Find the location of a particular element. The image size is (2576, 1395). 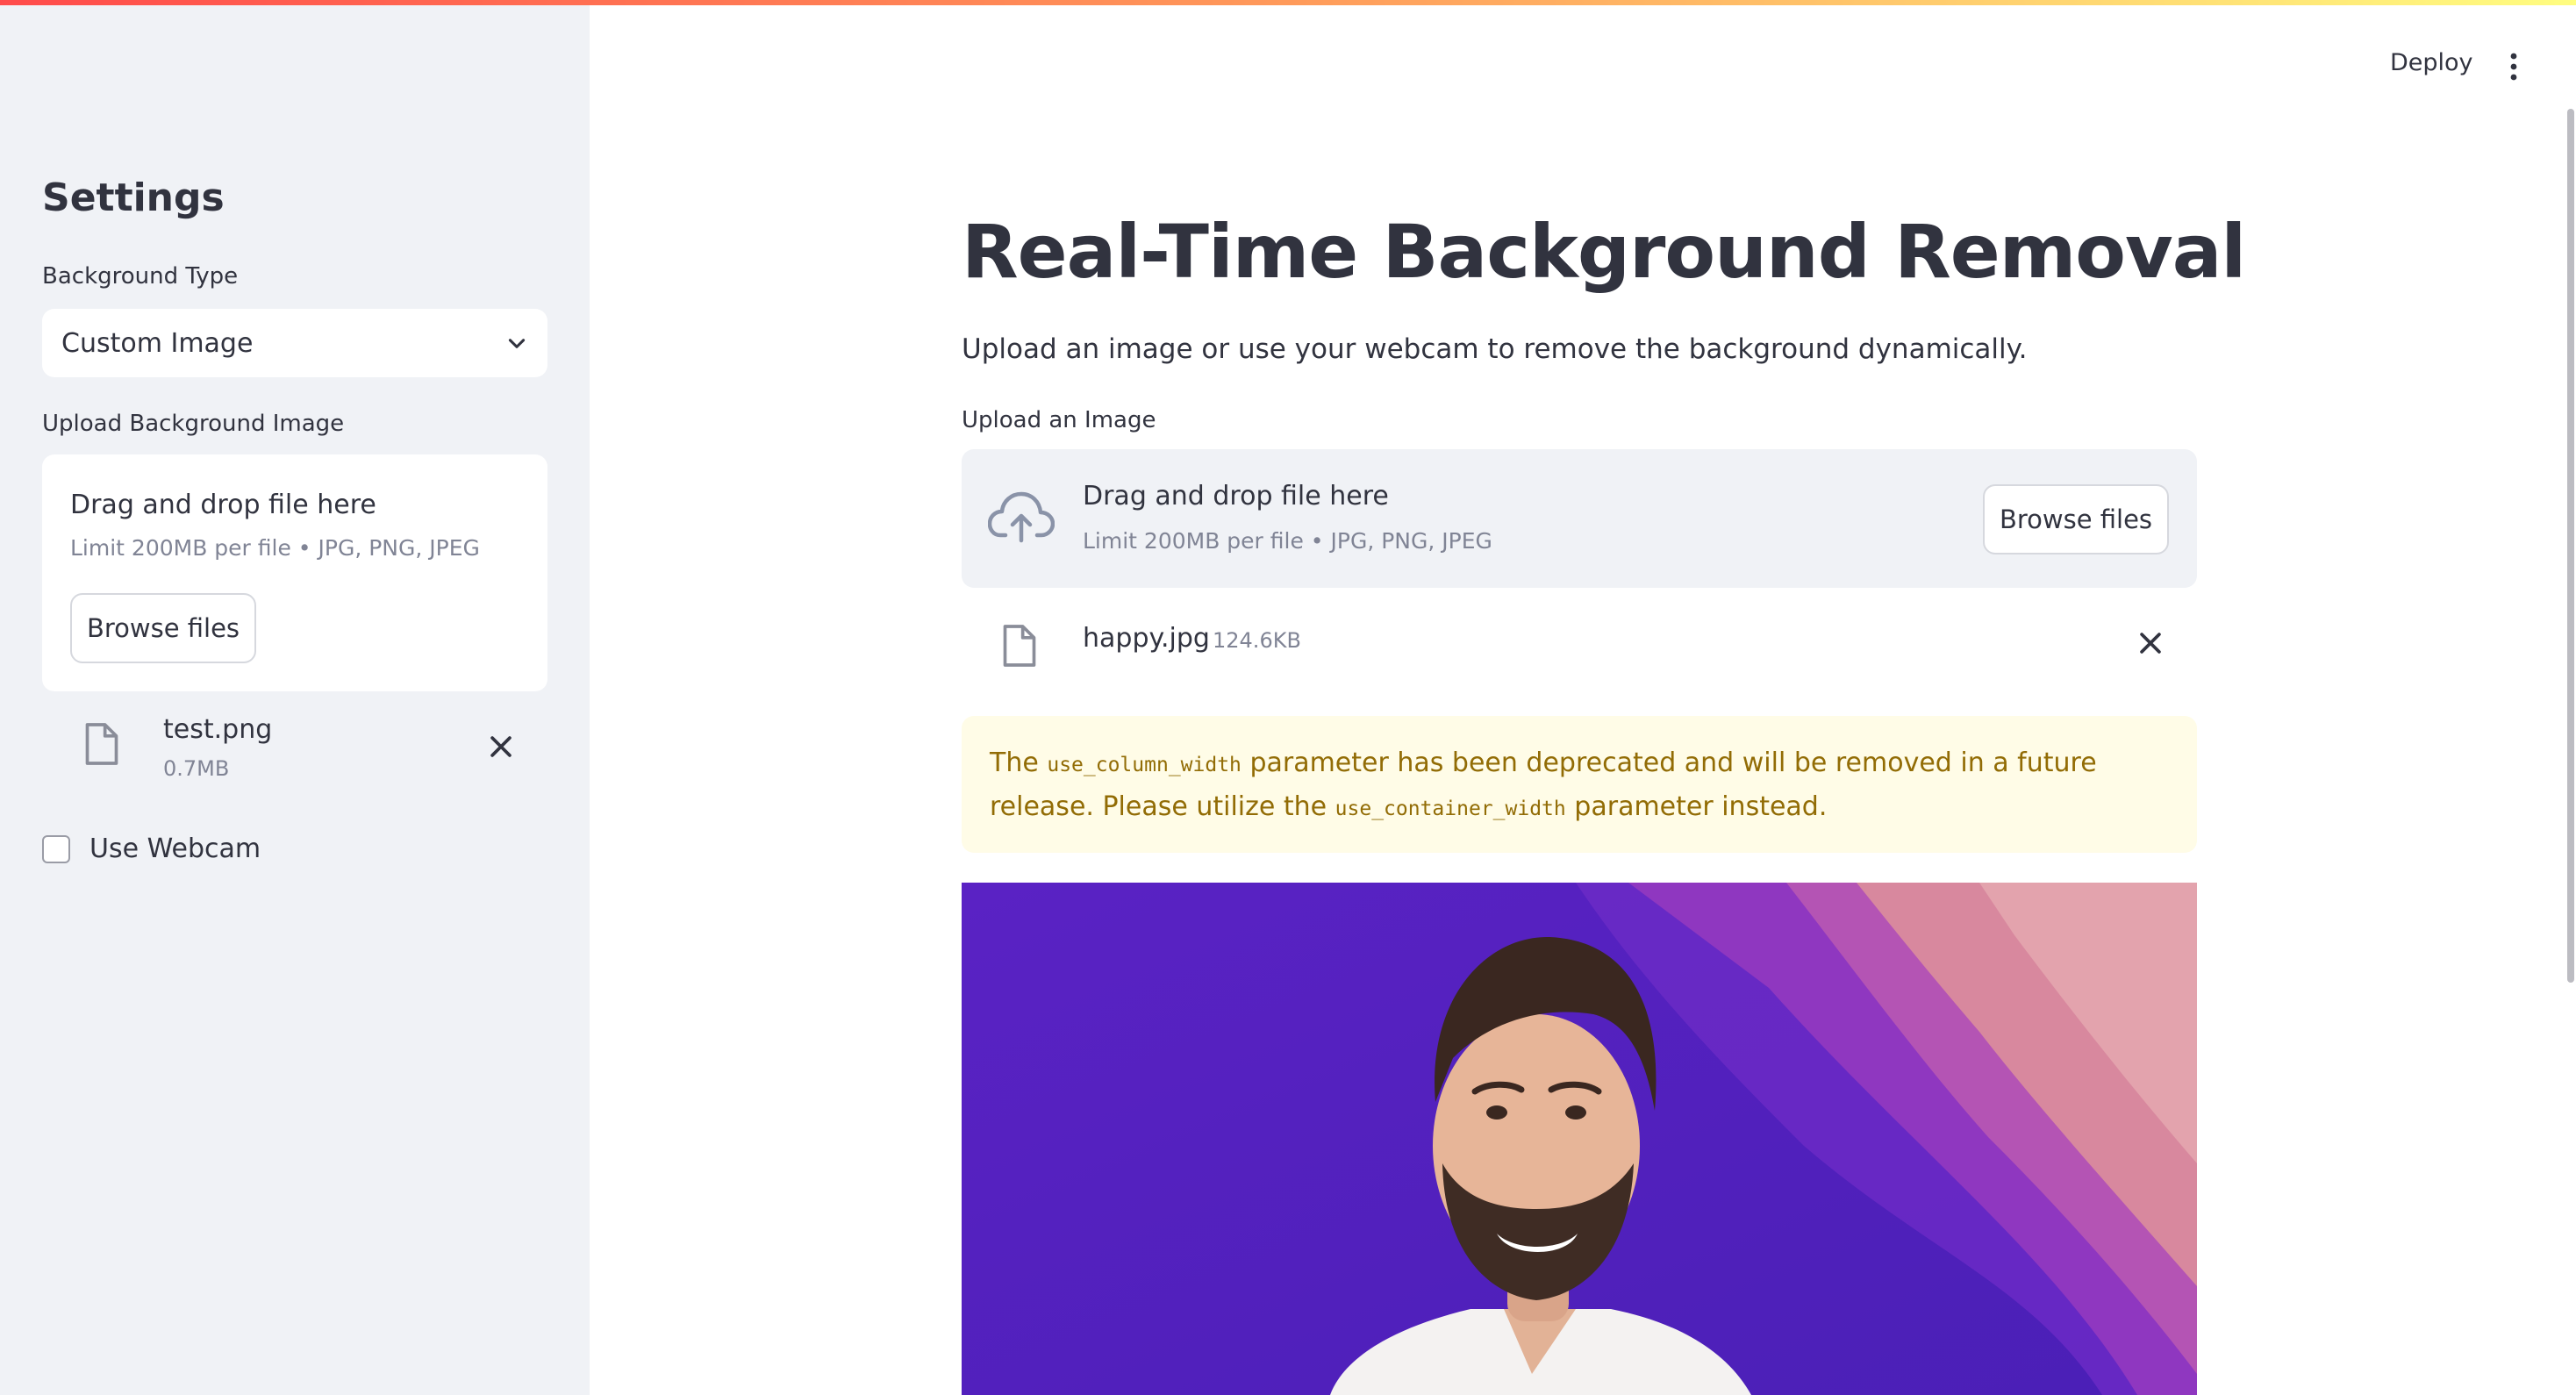

page-title: Real-Time Background Removal is located at coordinates (1604, 252).